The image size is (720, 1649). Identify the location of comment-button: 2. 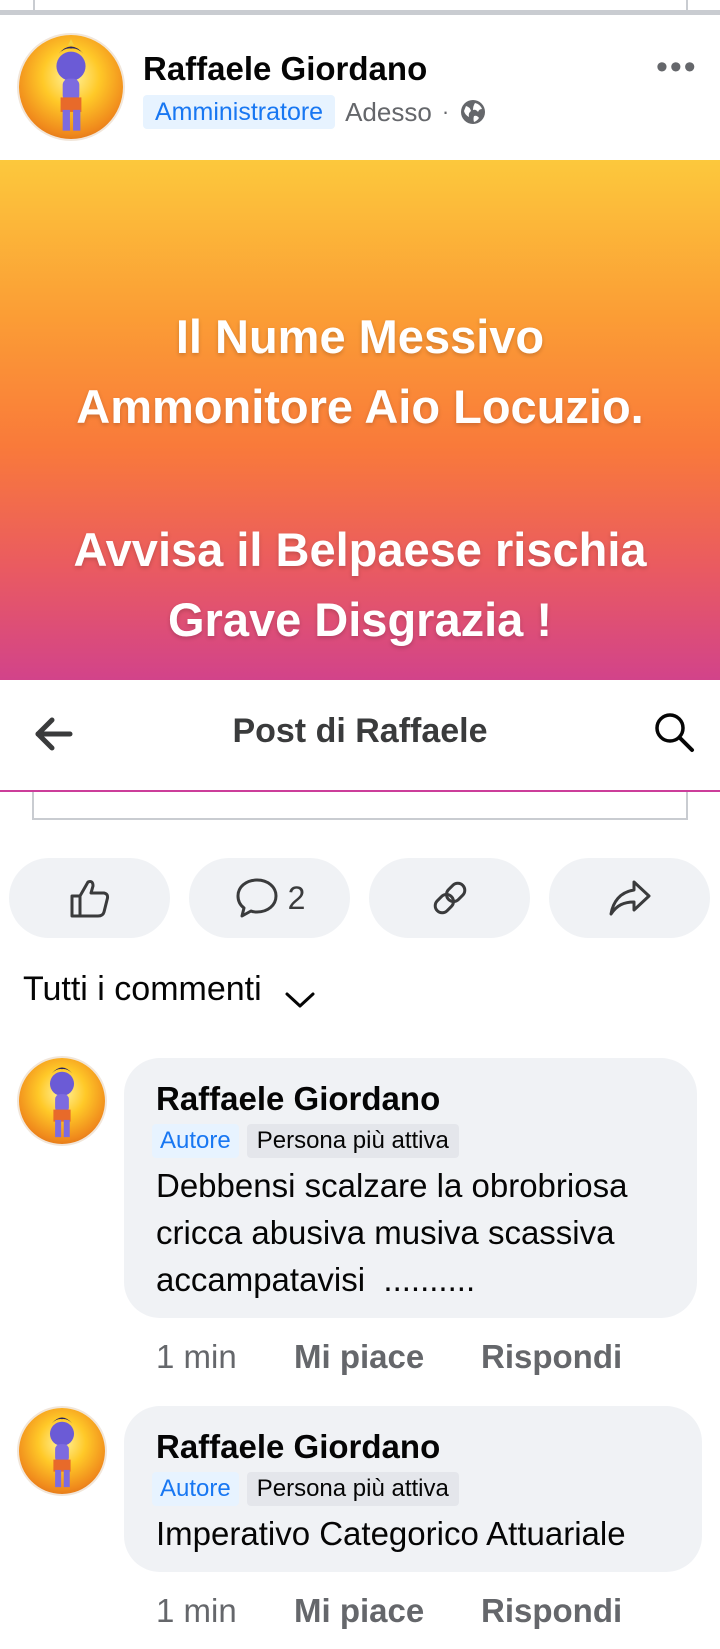
(269, 898).